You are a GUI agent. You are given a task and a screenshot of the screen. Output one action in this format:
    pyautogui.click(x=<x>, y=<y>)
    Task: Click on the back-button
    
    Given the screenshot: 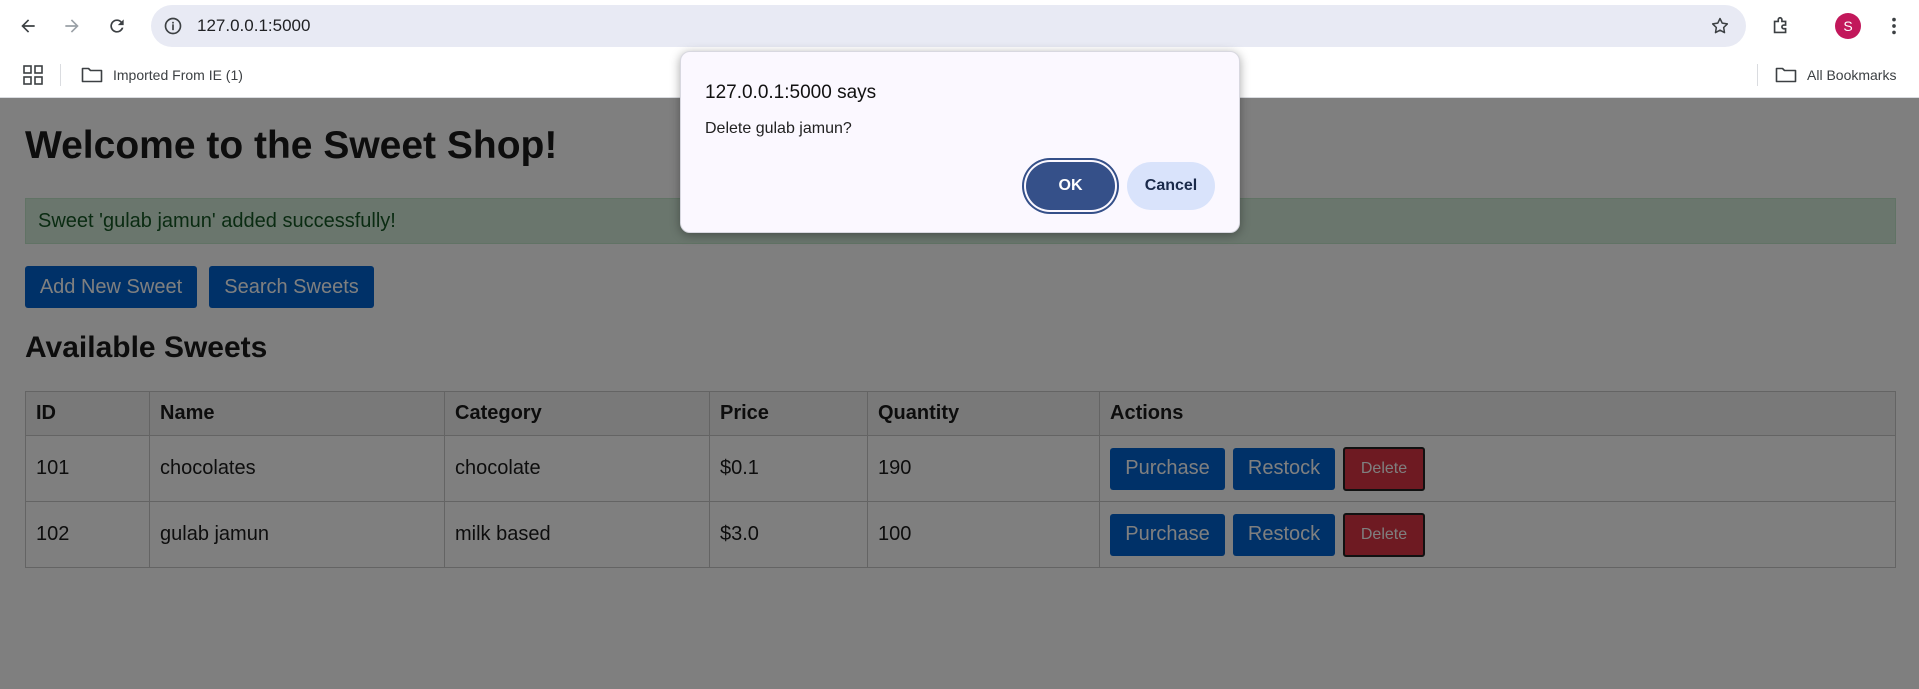 What is the action you would take?
    pyautogui.click(x=28, y=26)
    